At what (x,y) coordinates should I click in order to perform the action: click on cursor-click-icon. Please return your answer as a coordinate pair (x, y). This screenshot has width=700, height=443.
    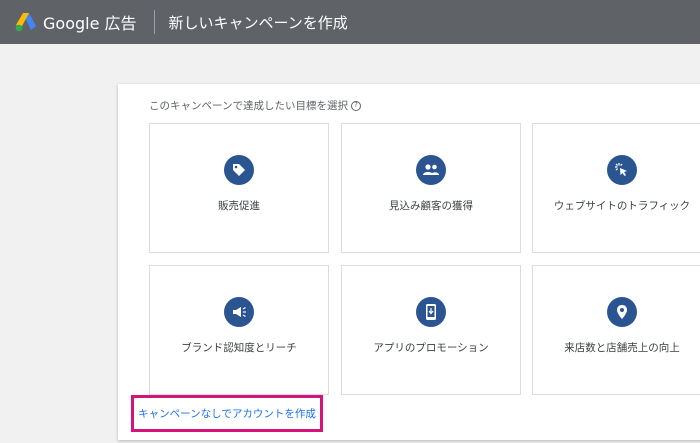
    Looking at the image, I should click on (622, 170).